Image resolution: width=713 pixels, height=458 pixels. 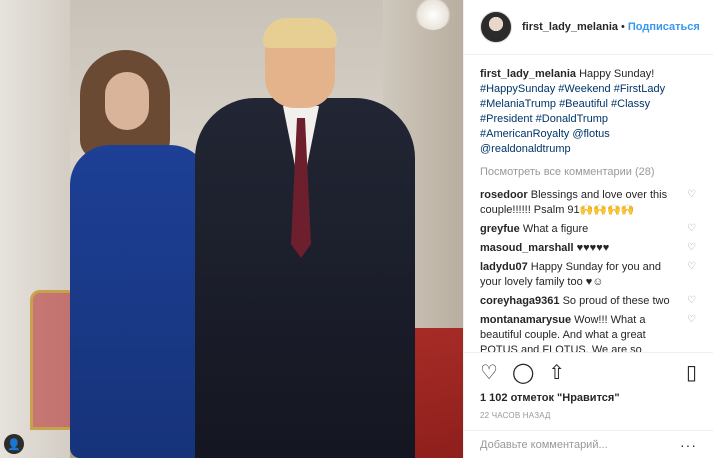 What do you see at coordinates (523, 373) in the screenshot?
I see `comment-icon: ◯` at bounding box center [523, 373].